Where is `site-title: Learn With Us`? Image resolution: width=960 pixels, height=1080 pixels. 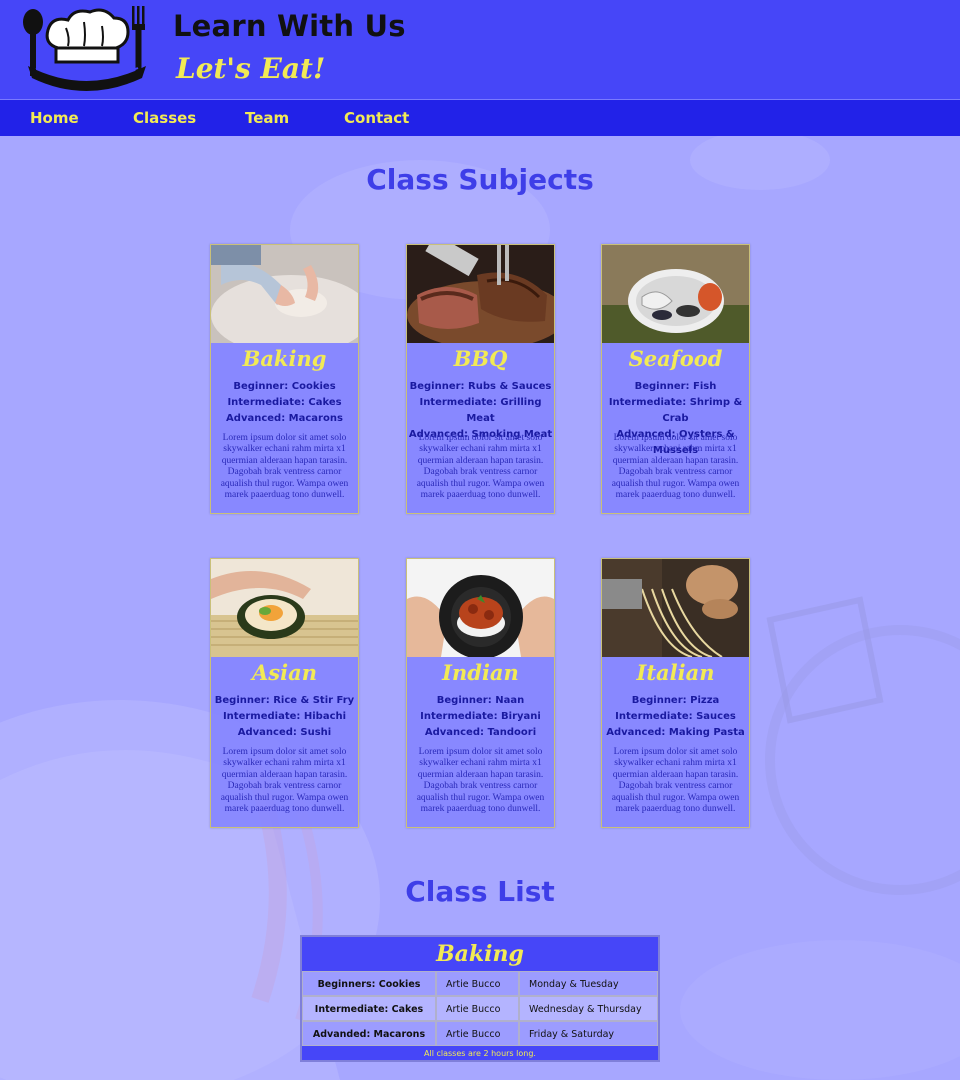
site-title: Learn With Us is located at coordinates (289, 26).